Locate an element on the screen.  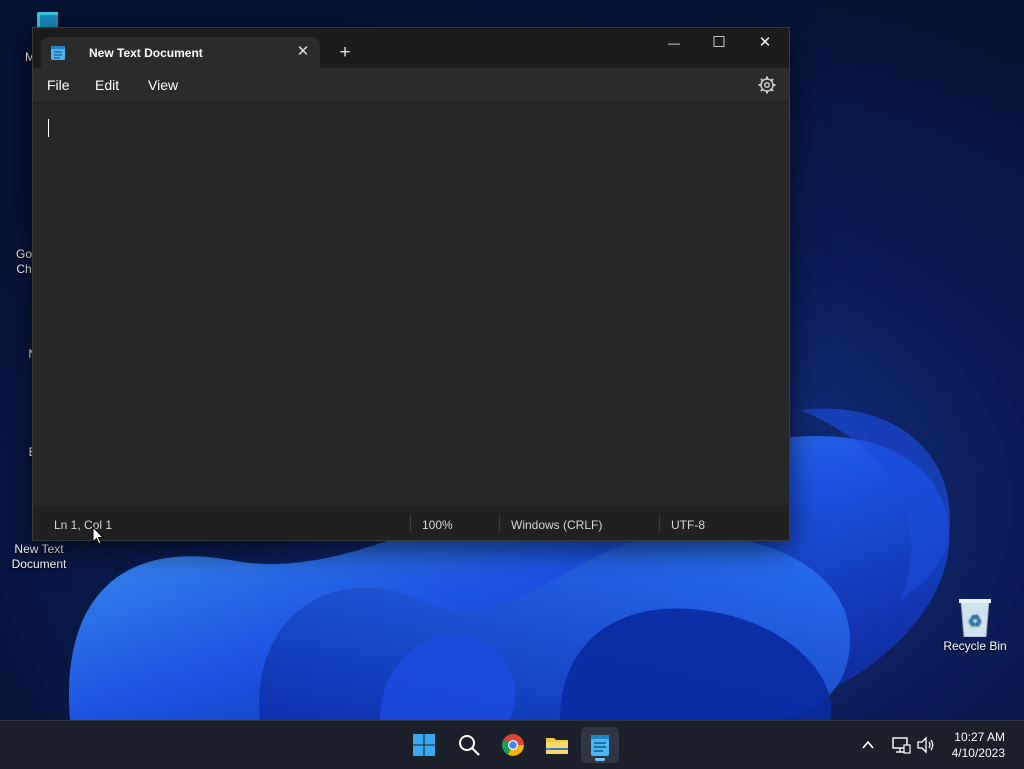
minimize-button: — is located at coordinates (674, 43).